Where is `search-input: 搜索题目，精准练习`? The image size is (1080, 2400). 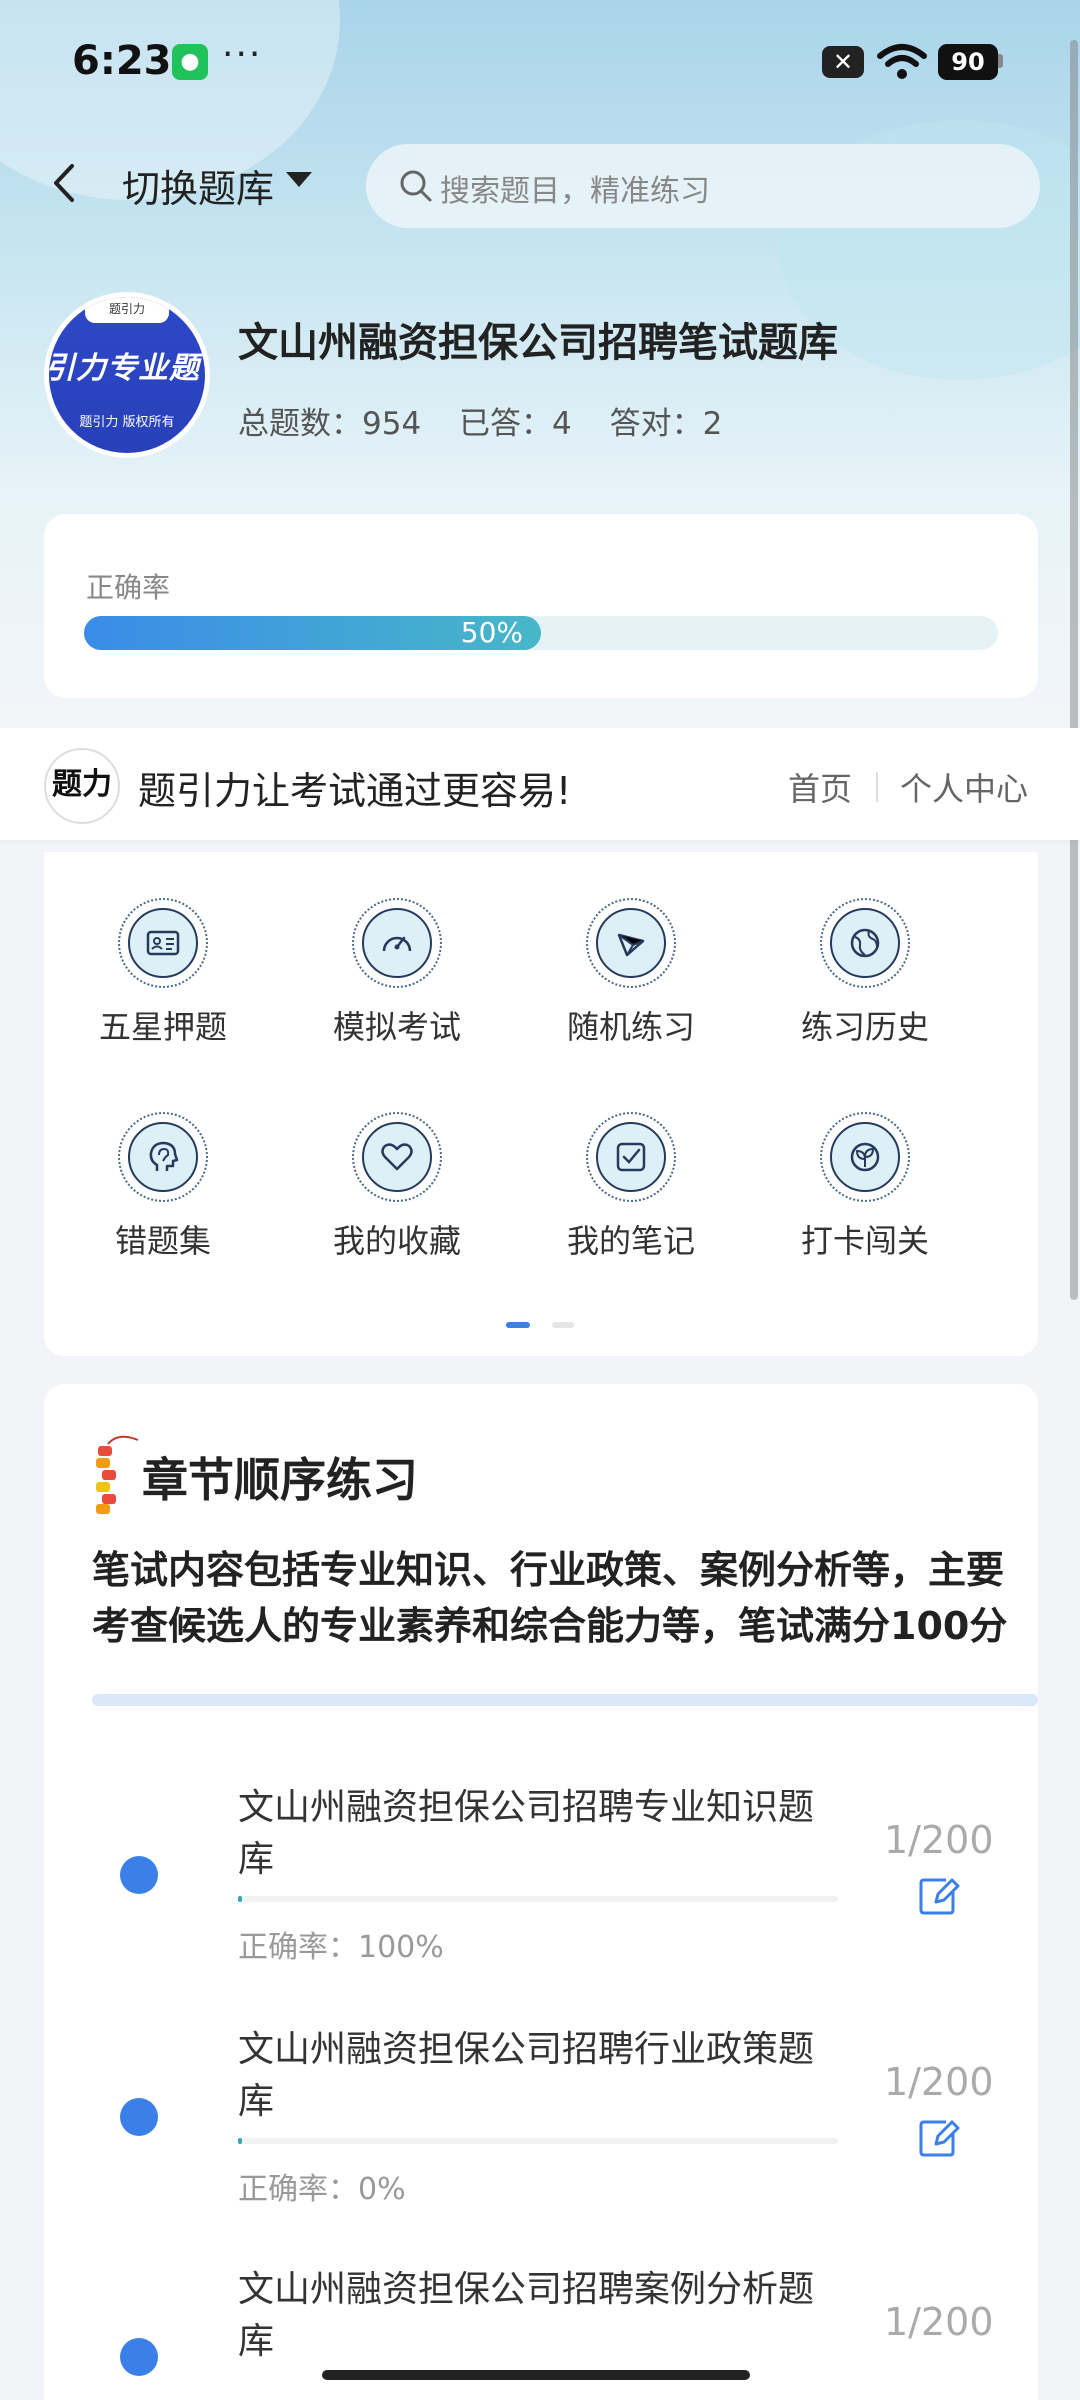
search-input: 搜索题目，精准练习 is located at coordinates (703, 186).